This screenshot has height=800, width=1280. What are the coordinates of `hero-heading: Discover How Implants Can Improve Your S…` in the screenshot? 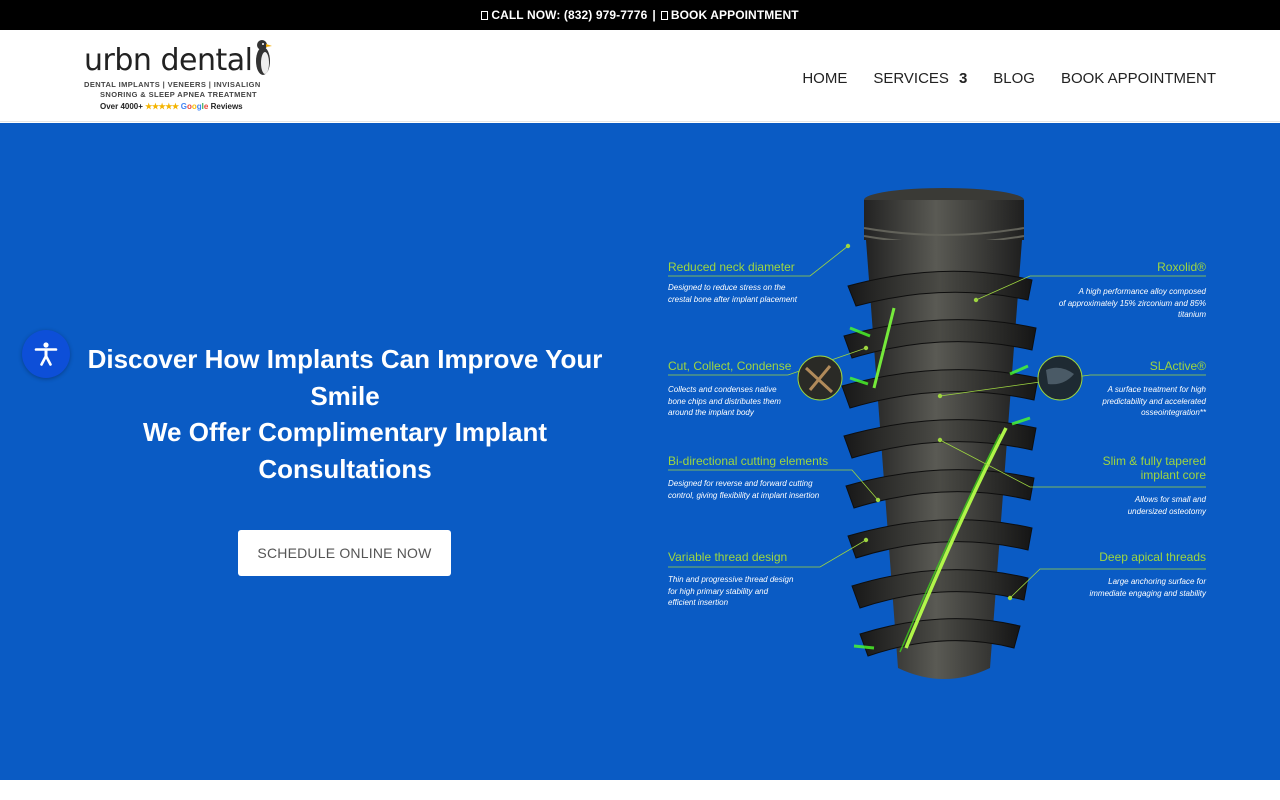 It's located at (345, 414).